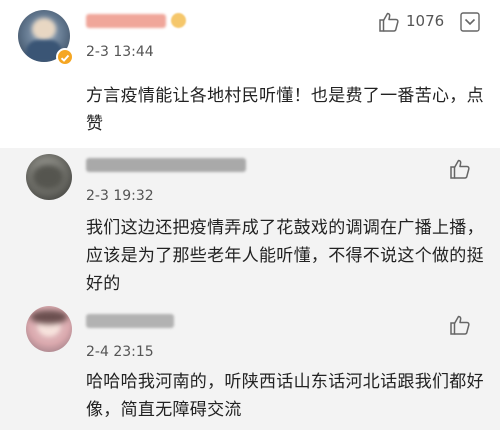 This screenshot has height=430, width=500. Describe the element at coordinates (285, 110) in the screenshot. I see `comment-text: 方言疫情能让各地村民听懂！也是费了一番苦心，点赞` at that location.